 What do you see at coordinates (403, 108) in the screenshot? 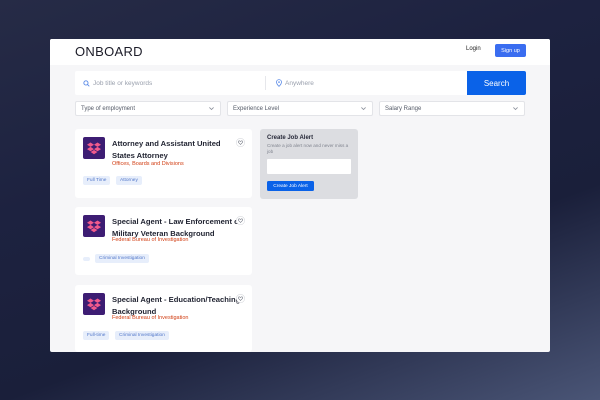
I see `filter-label: Salary Range` at bounding box center [403, 108].